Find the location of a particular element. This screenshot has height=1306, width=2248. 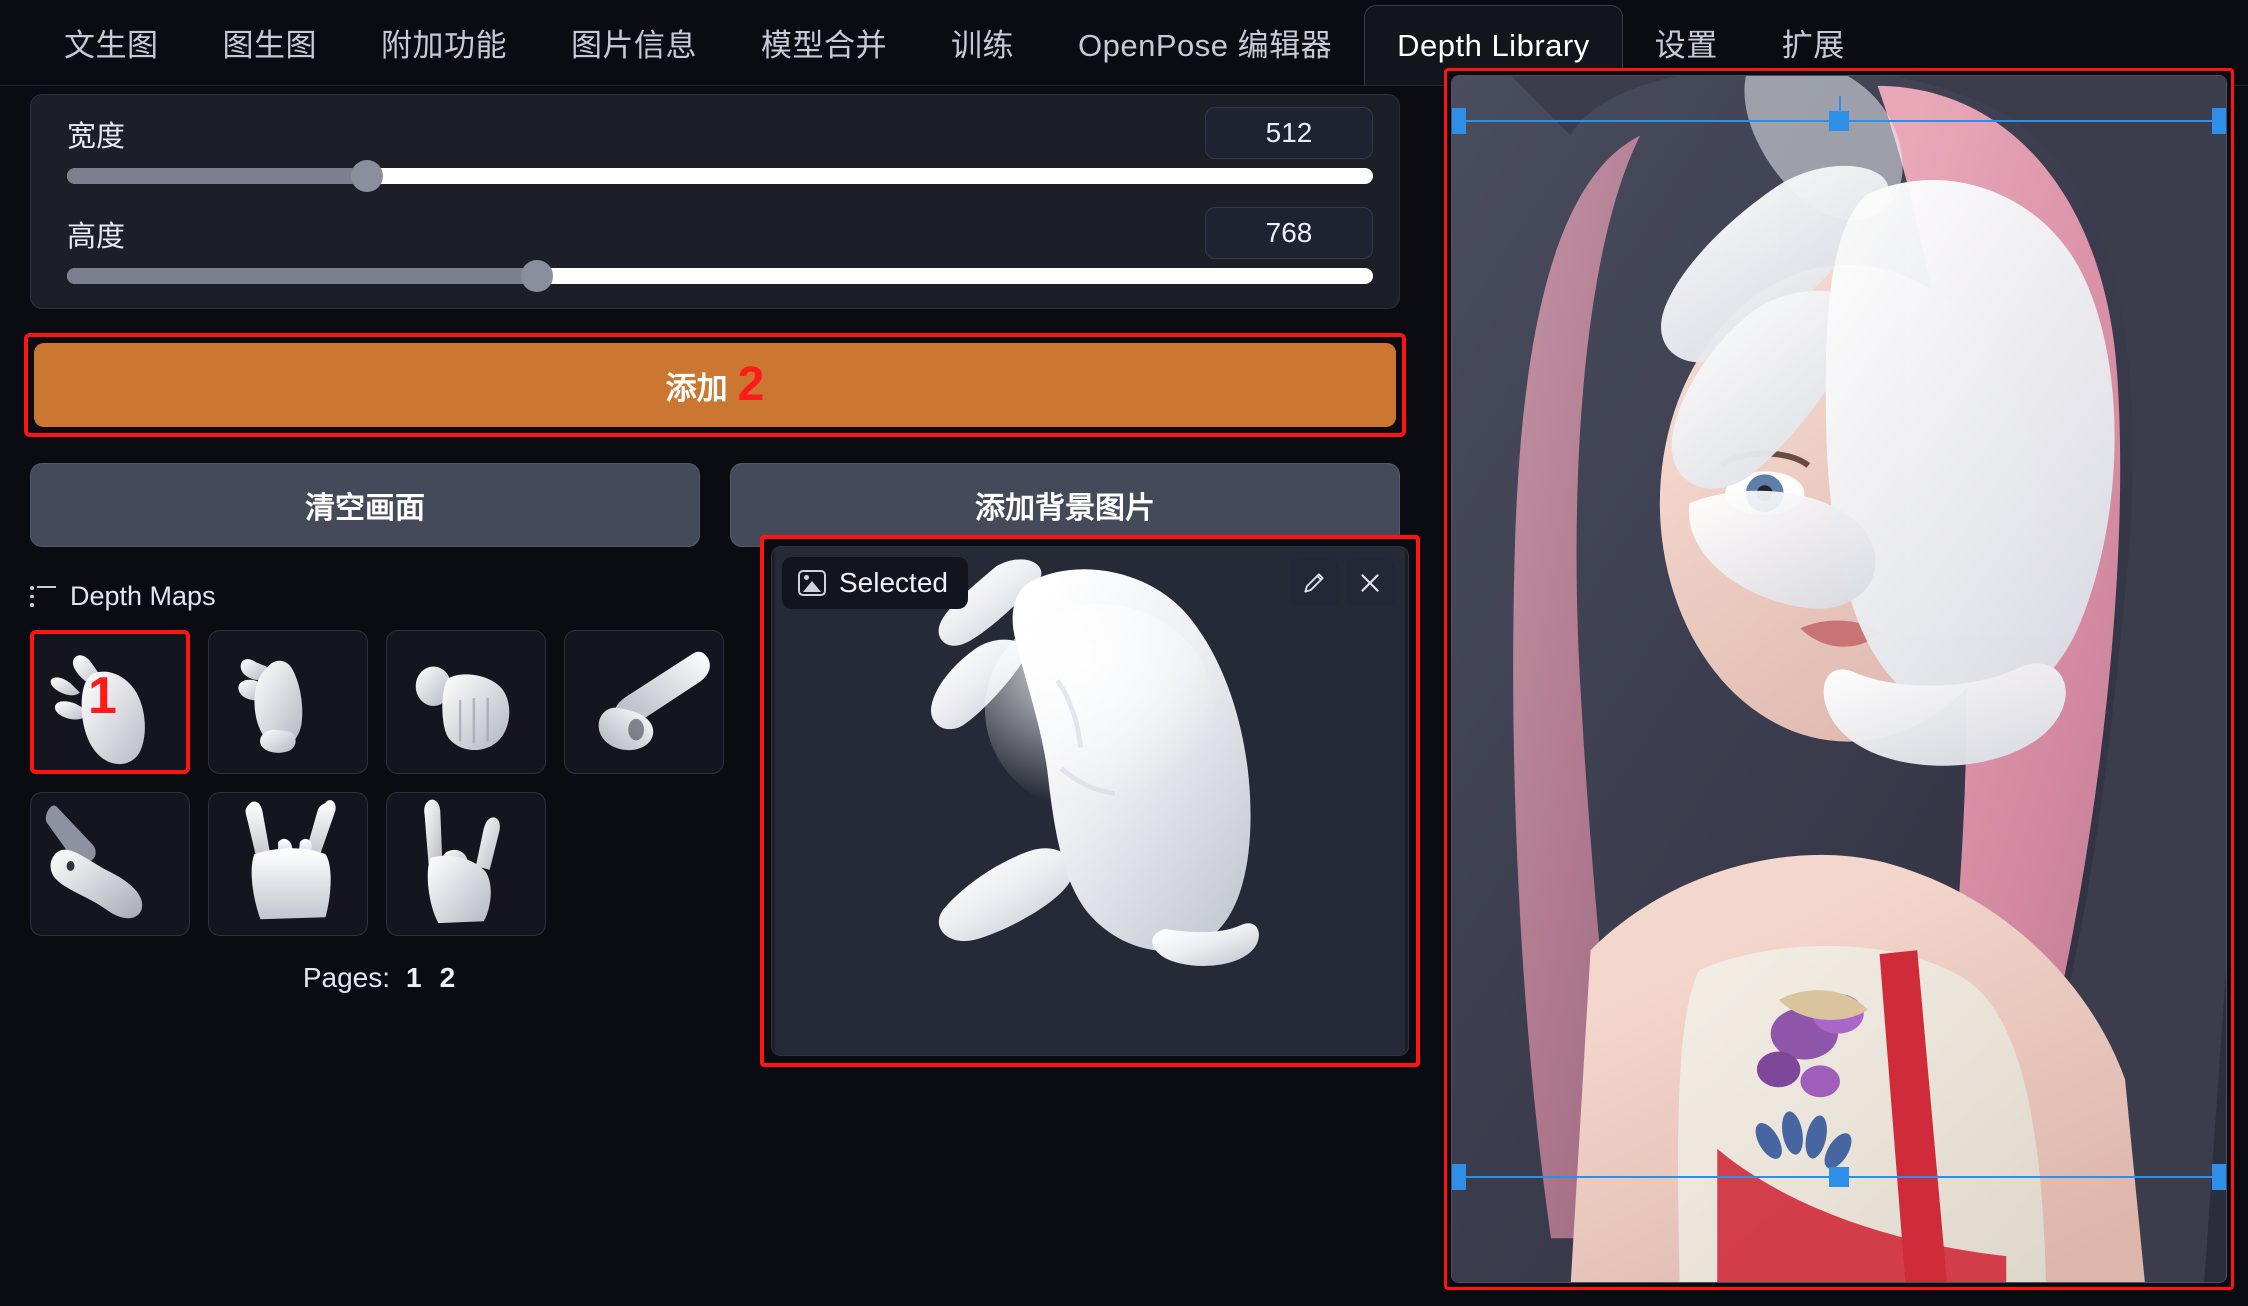

tab-png-info: 图片信息 is located at coordinates (634, 42).